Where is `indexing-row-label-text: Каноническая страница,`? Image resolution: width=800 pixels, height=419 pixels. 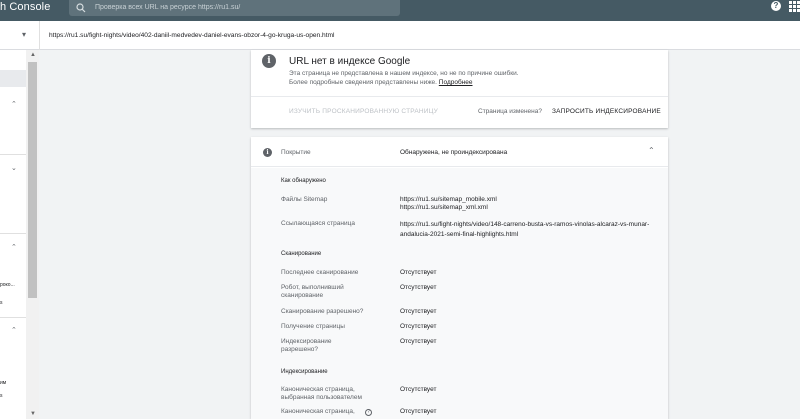 indexing-row-label-text: Каноническая страница, is located at coordinates (318, 411).